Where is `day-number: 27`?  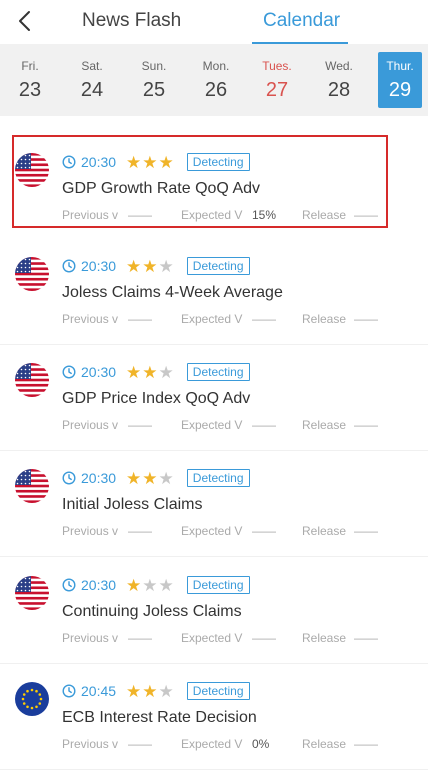
day-number: 27 is located at coordinates (277, 90).